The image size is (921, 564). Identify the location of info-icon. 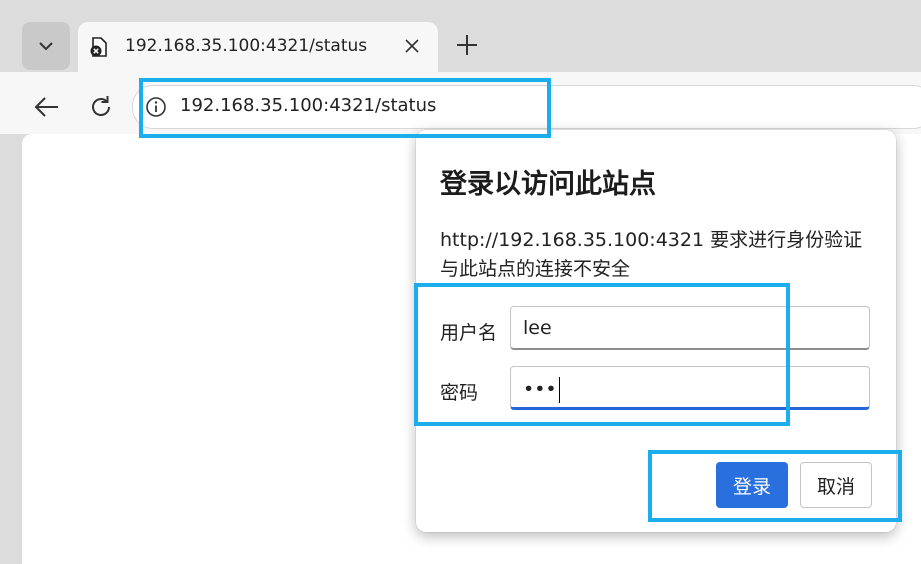
(156, 107).